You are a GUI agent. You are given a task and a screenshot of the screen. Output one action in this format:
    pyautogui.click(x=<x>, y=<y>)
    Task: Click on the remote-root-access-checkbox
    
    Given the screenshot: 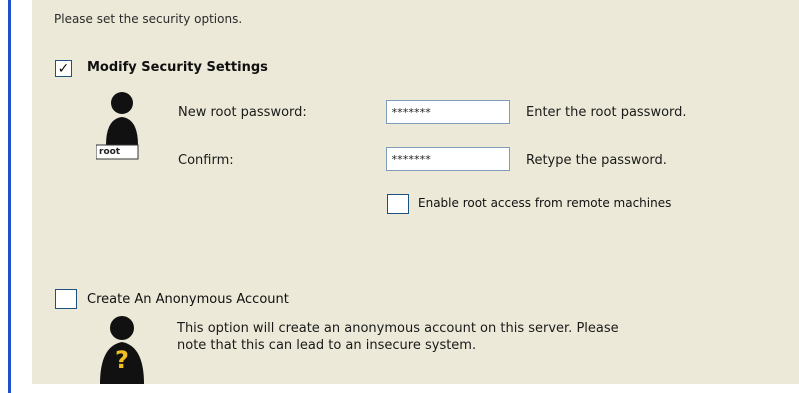 What is the action you would take?
    pyautogui.click(x=398, y=204)
    